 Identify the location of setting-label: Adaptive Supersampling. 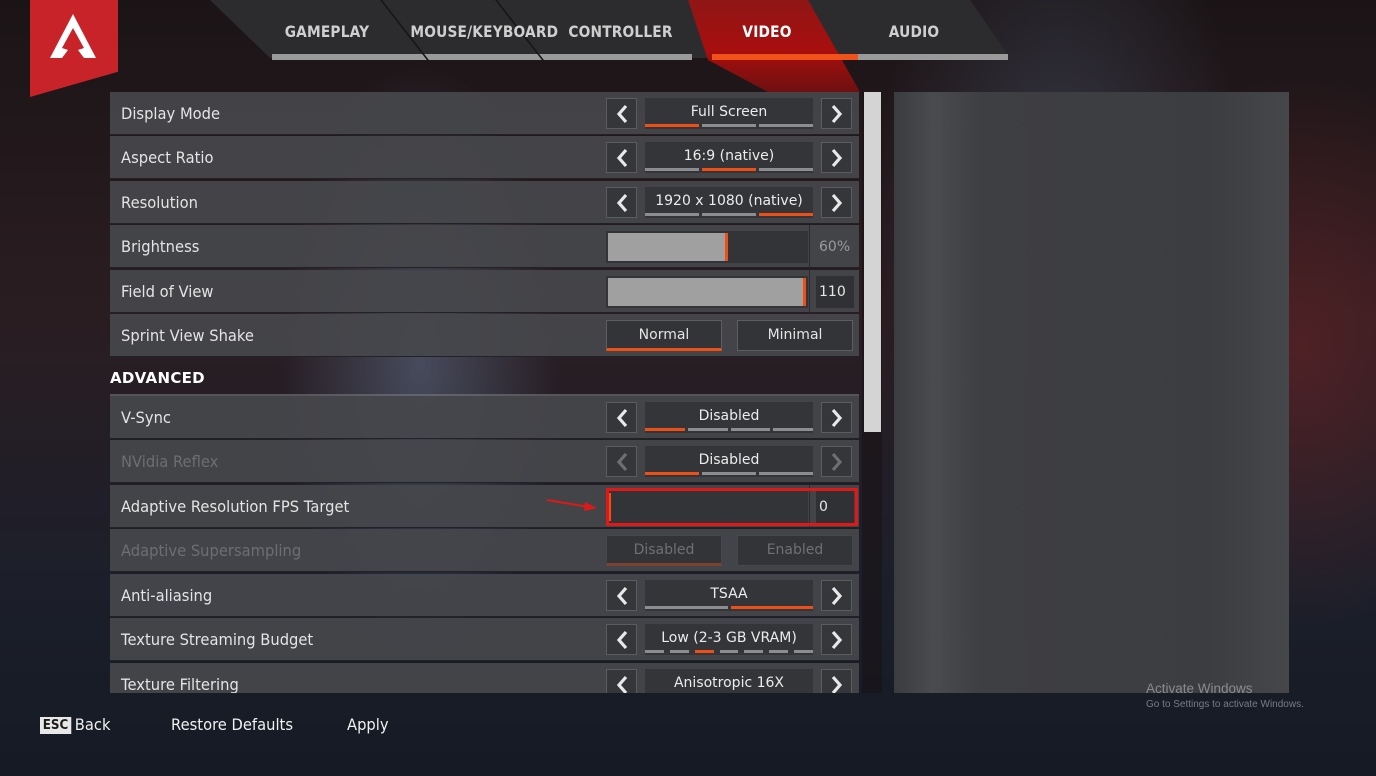
(211, 550).